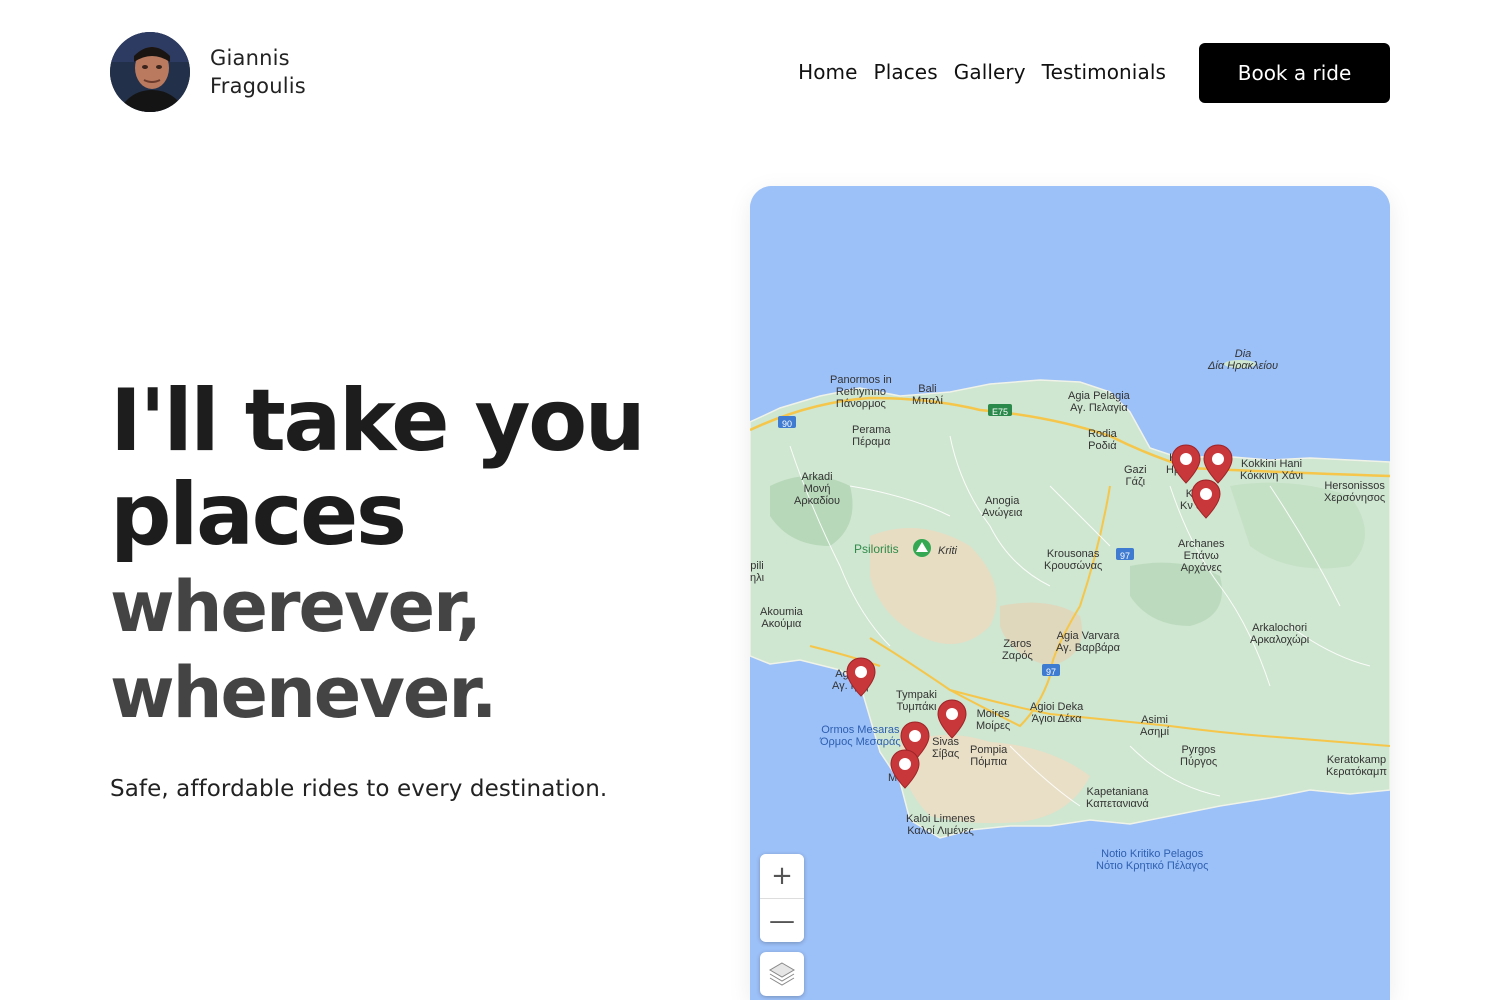 The image size is (1500, 1000). Describe the element at coordinates (817, 477) in the screenshot. I see `map-label-arkadi-1: Arkadi` at that location.